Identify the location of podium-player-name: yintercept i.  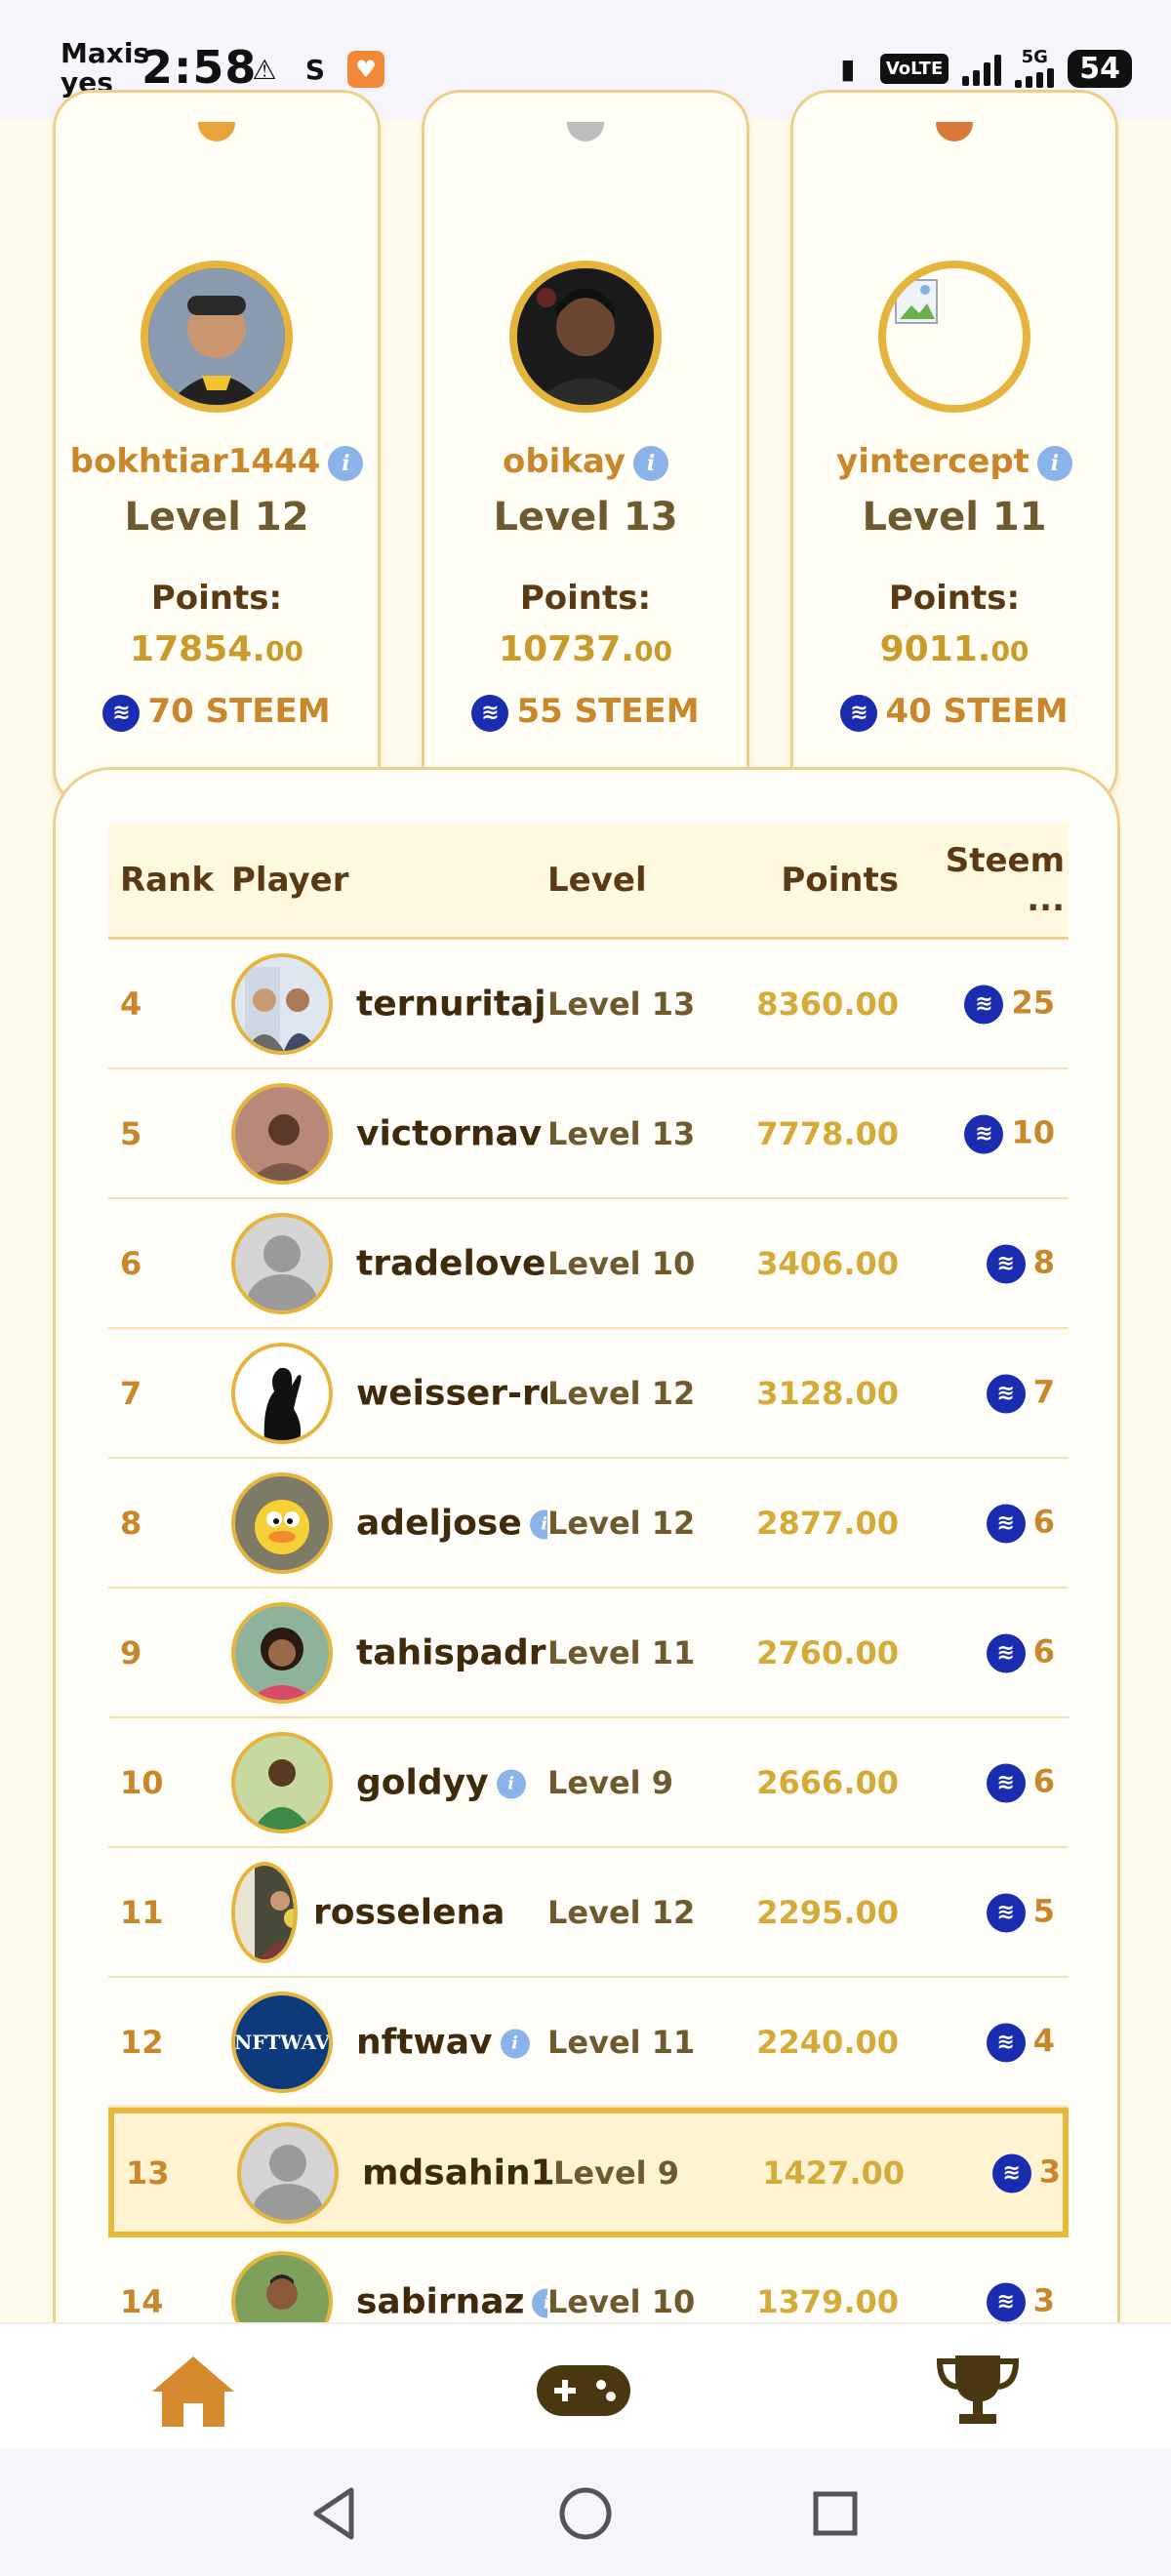
(954, 461).